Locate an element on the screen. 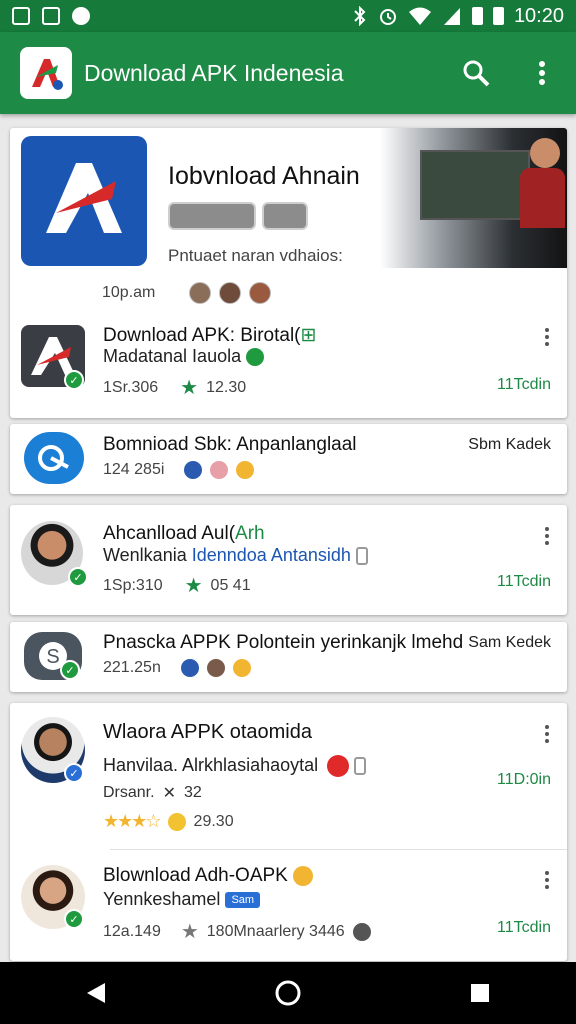 The image size is (576, 1024). shield-icon is located at coordinates (81, 16).